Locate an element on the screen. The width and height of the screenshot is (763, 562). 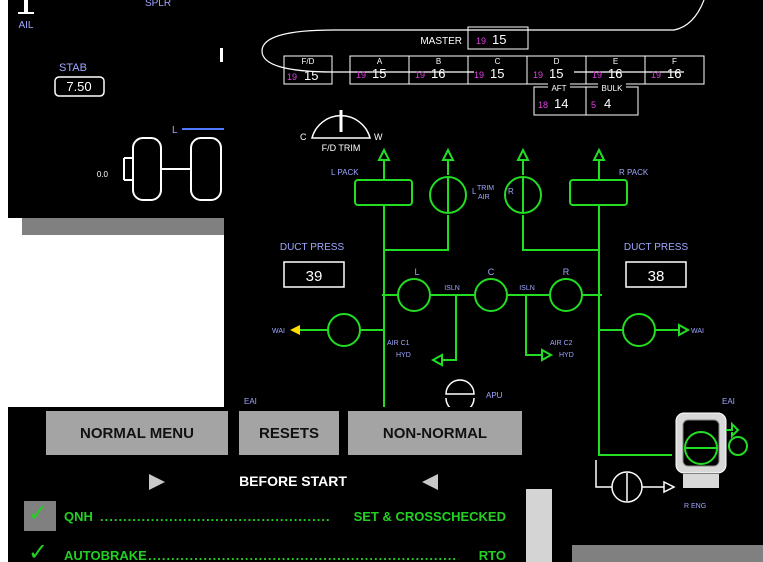
aft-label: AFT is located at coordinates (558, 88).